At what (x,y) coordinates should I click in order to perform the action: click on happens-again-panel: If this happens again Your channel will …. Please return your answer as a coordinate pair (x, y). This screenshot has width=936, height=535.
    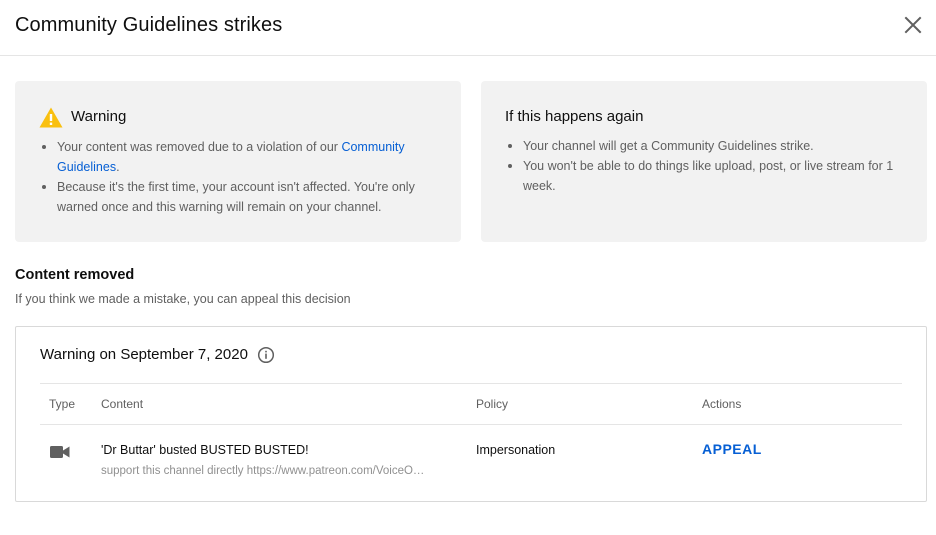
    Looking at the image, I should click on (704, 161).